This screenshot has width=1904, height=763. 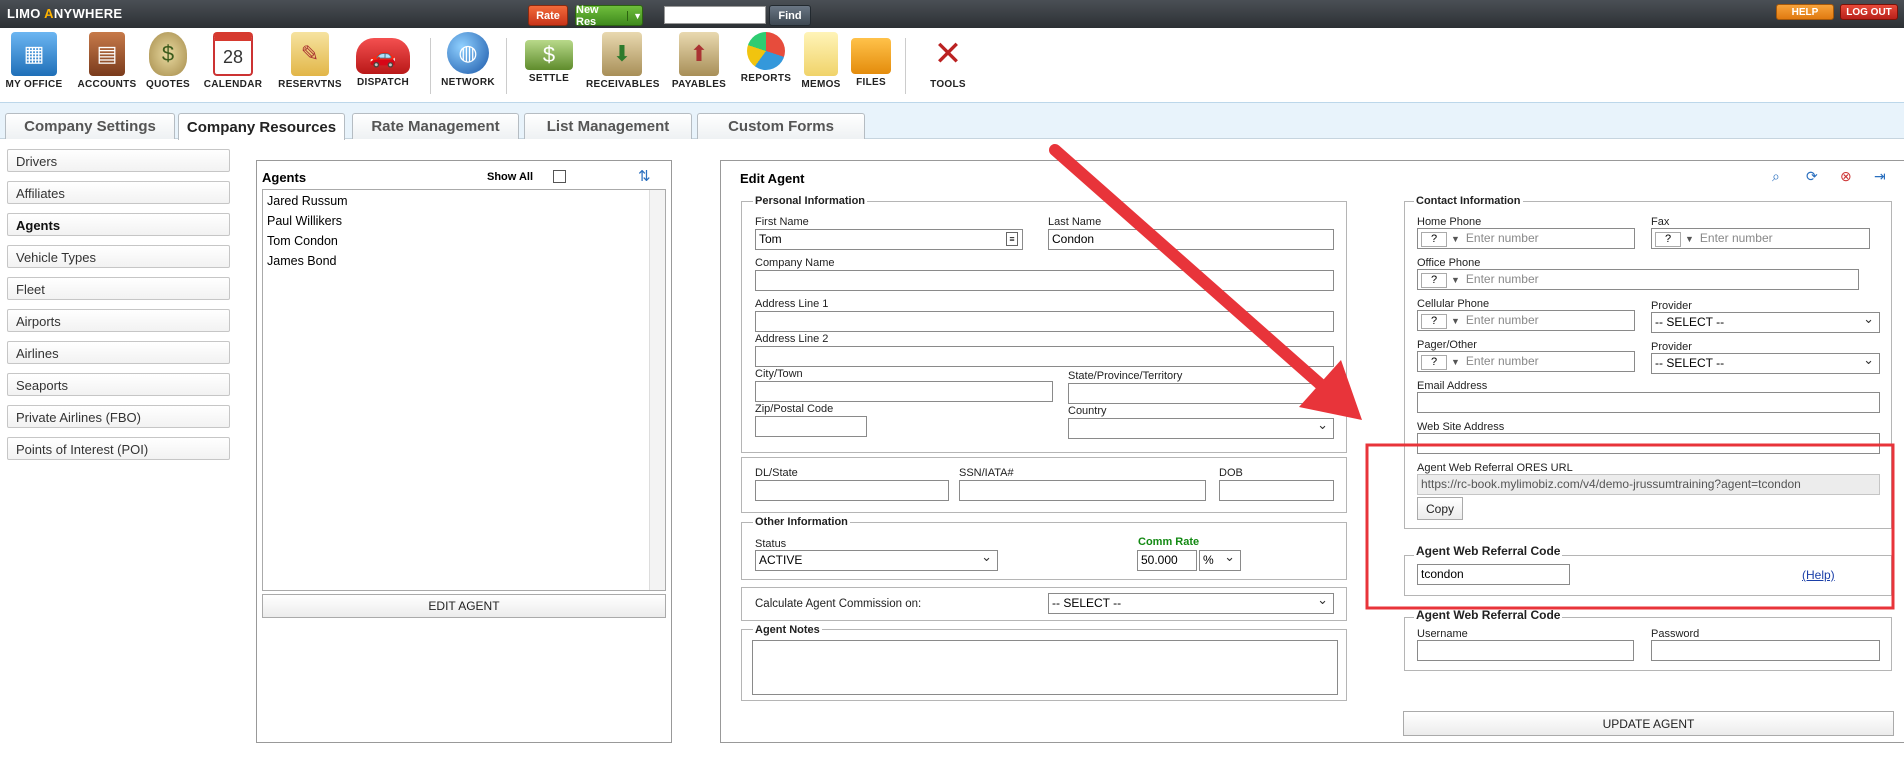 What do you see at coordinates (1187, 267) in the screenshot?
I see `annotation-arrow-shaft` at bounding box center [1187, 267].